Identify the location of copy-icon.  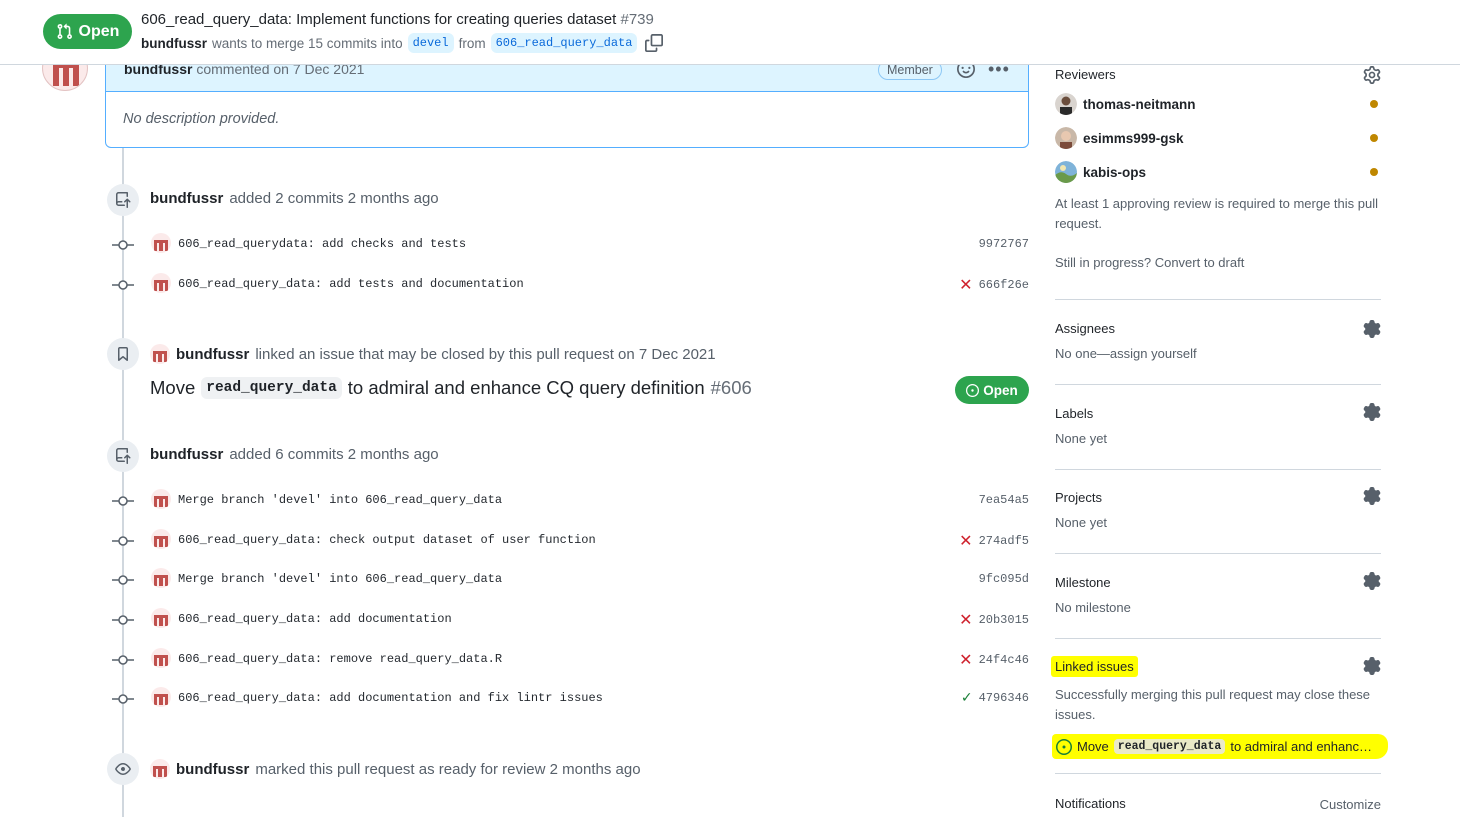
(654, 43).